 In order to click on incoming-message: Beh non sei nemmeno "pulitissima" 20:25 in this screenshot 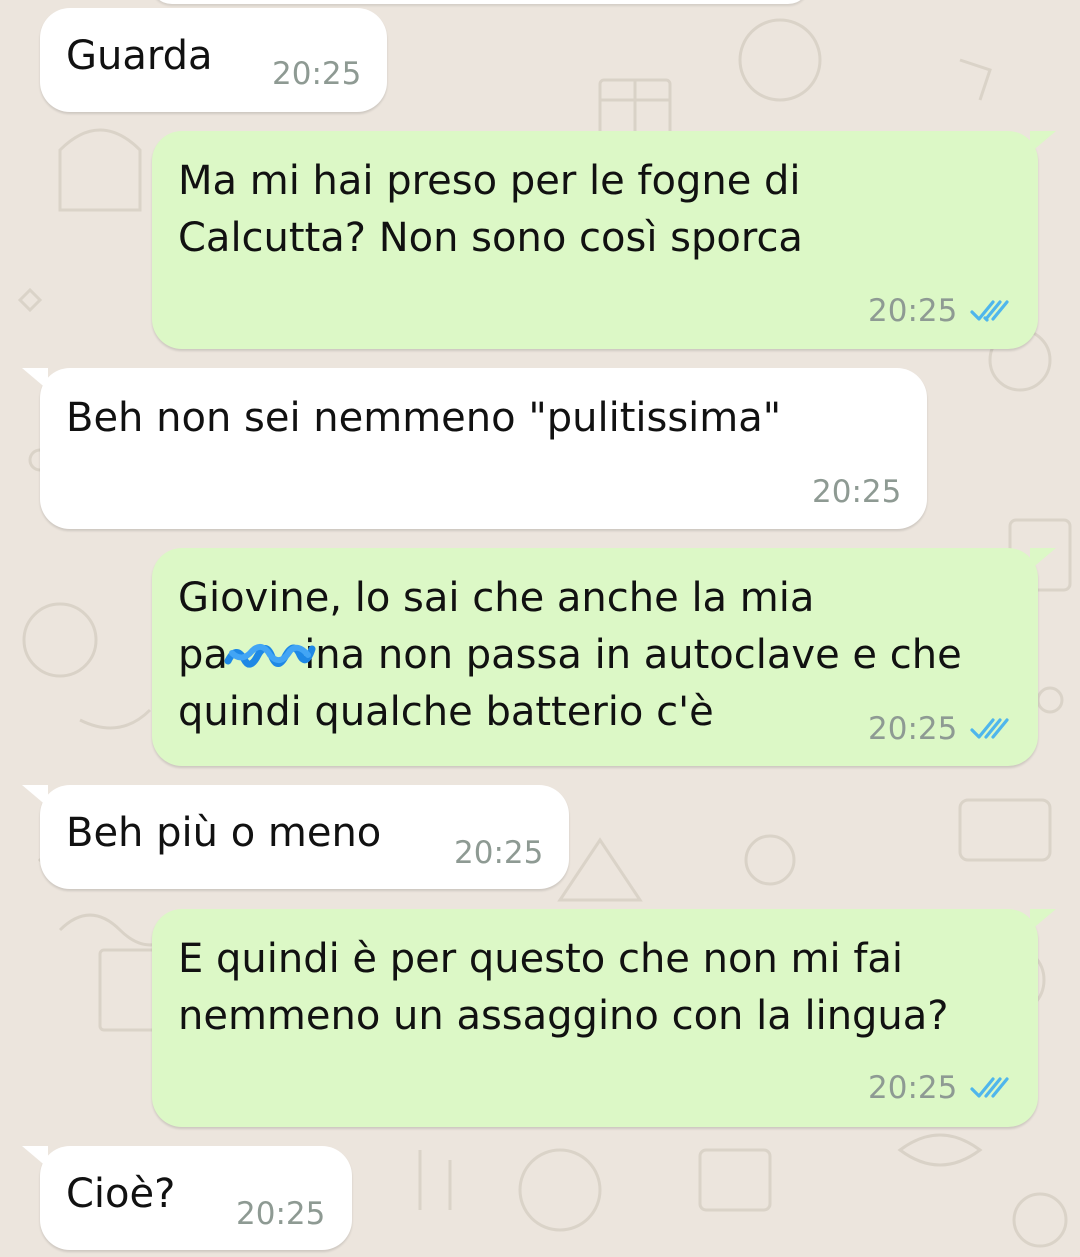, I will do `click(474, 448)`.